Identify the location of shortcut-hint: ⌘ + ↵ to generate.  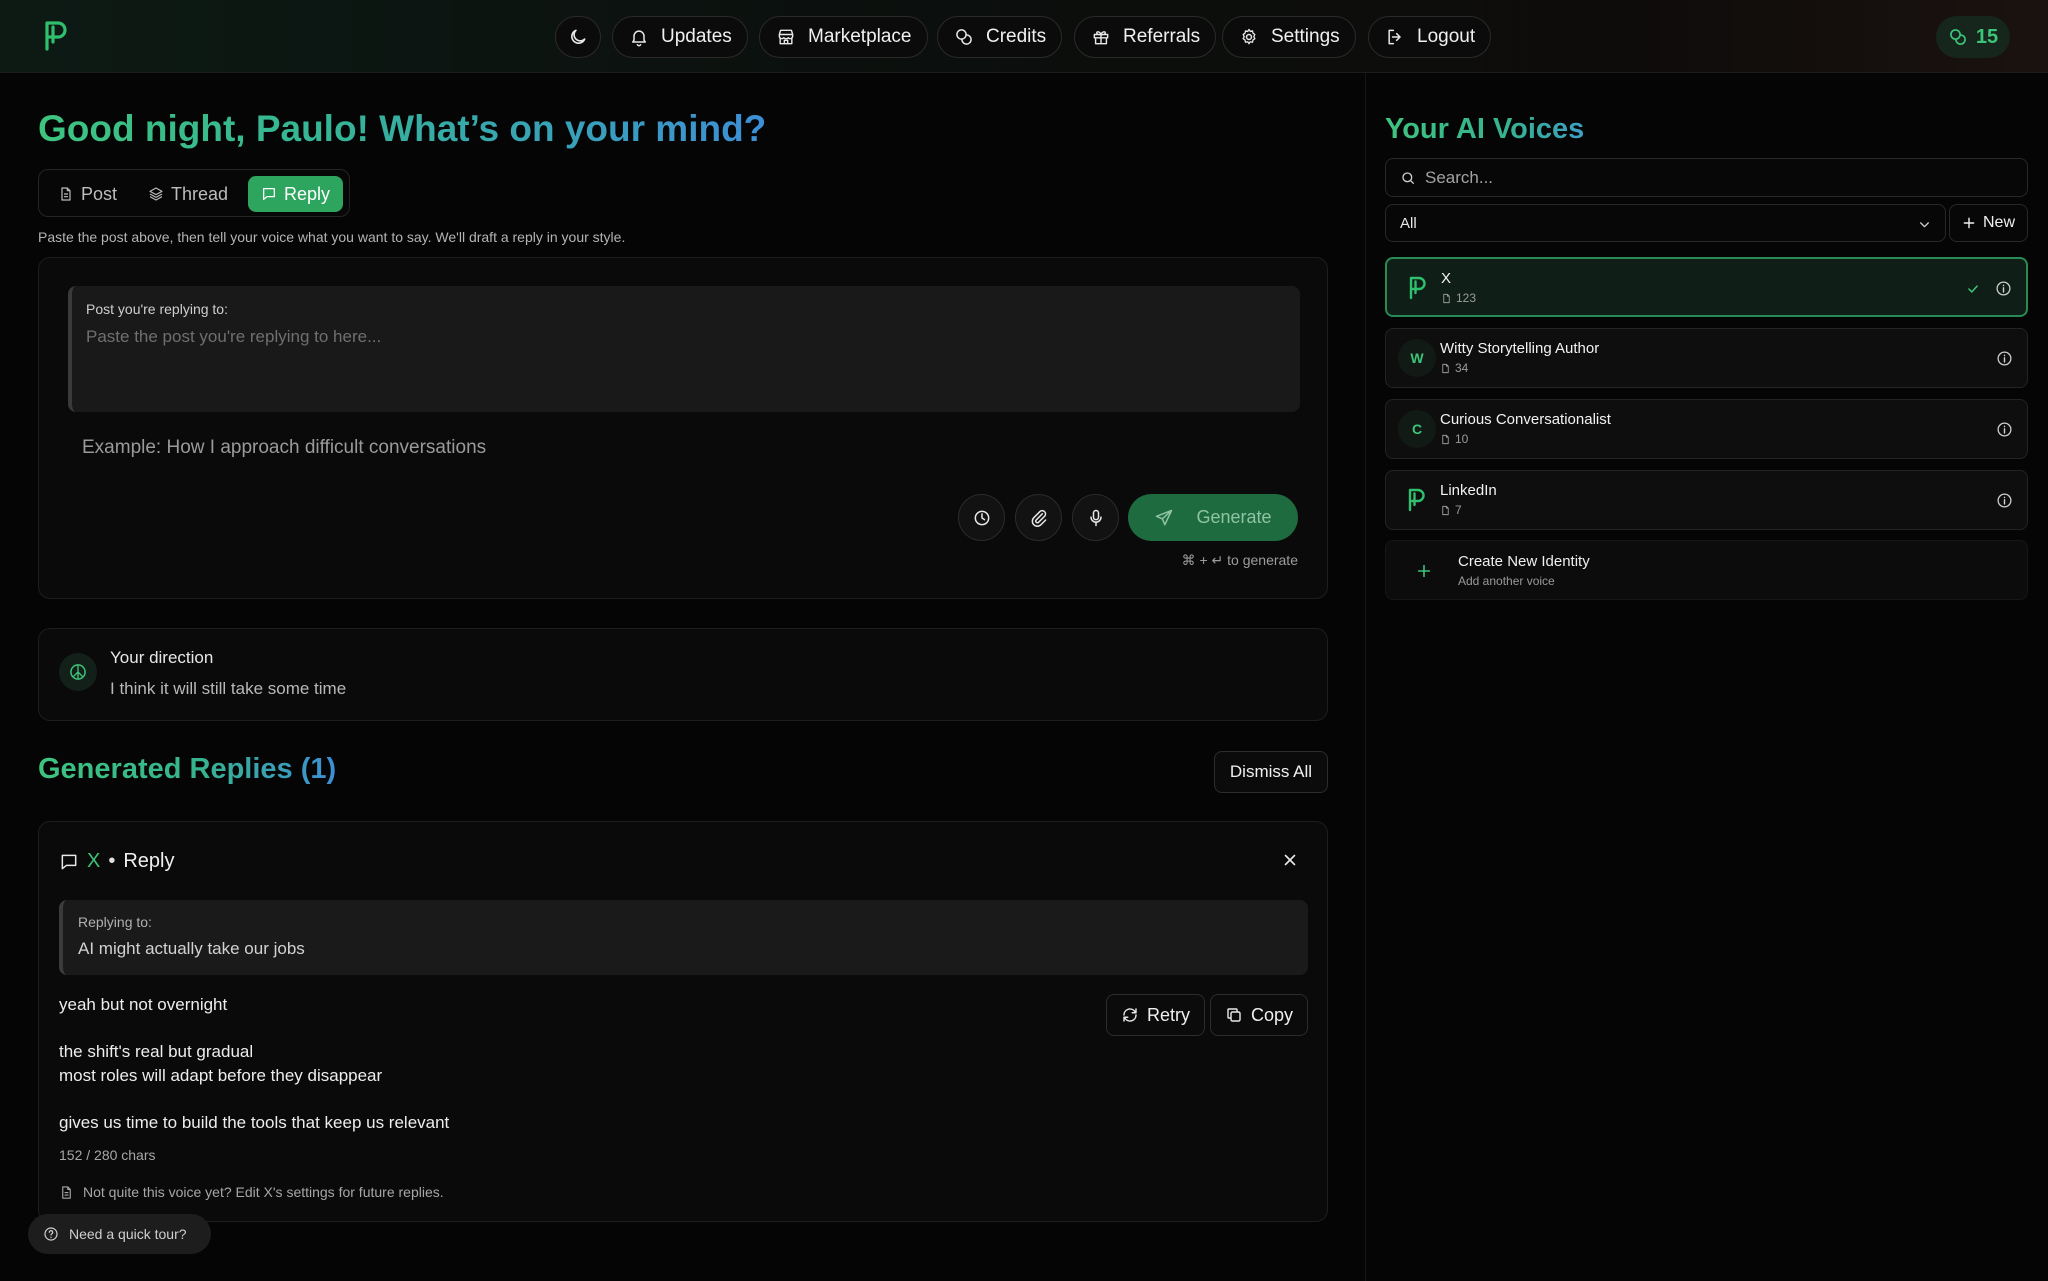
(1239, 560).